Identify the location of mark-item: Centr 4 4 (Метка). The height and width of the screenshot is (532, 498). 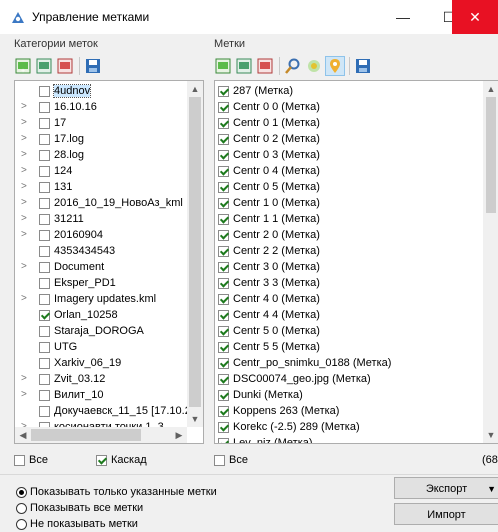
(269, 315).